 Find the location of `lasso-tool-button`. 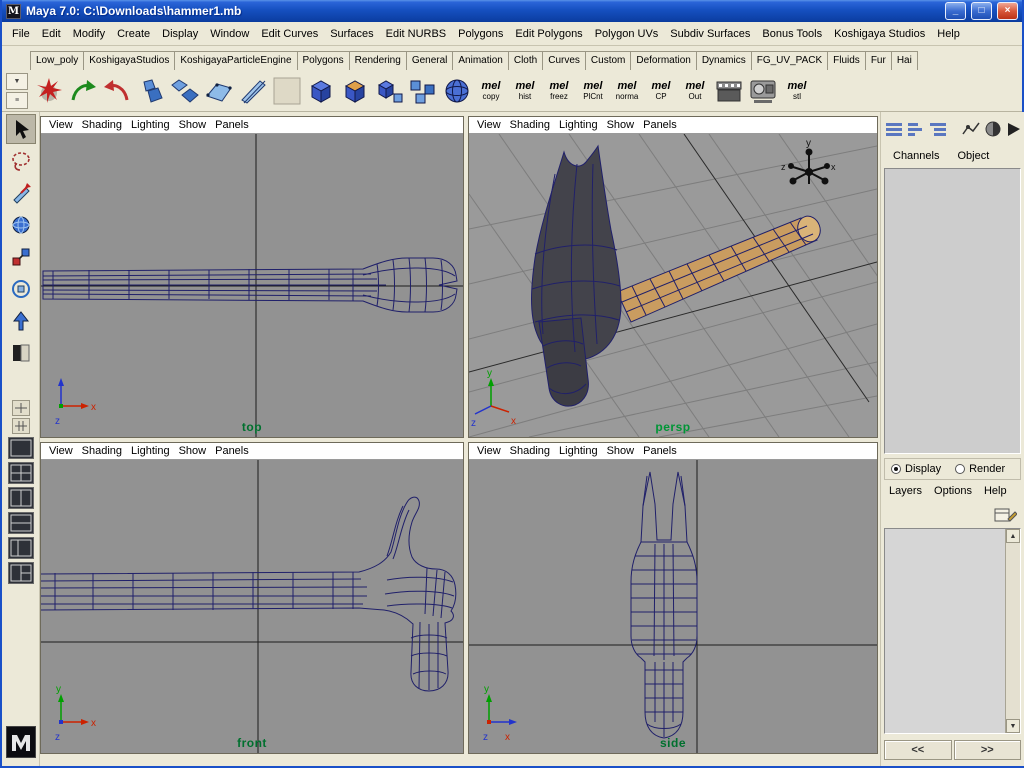

lasso-tool-button is located at coordinates (21, 161).